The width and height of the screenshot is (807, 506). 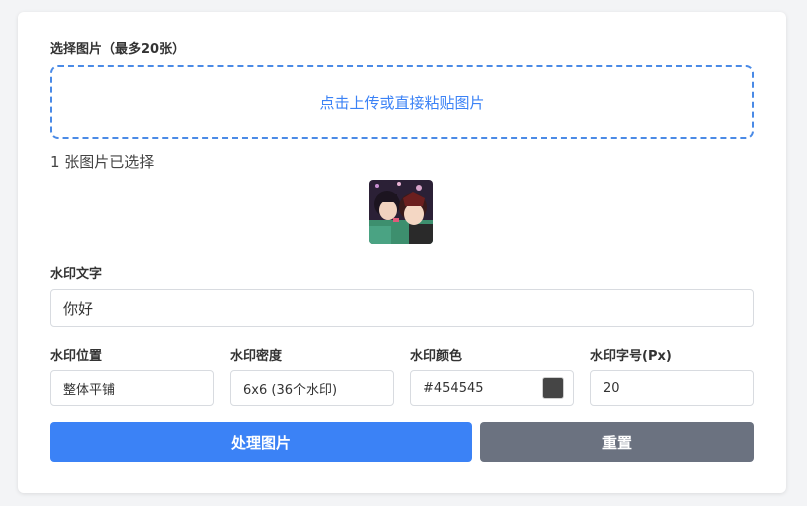 What do you see at coordinates (672, 388) in the screenshot?
I see `font-size-input: 20` at bounding box center [672, 388].